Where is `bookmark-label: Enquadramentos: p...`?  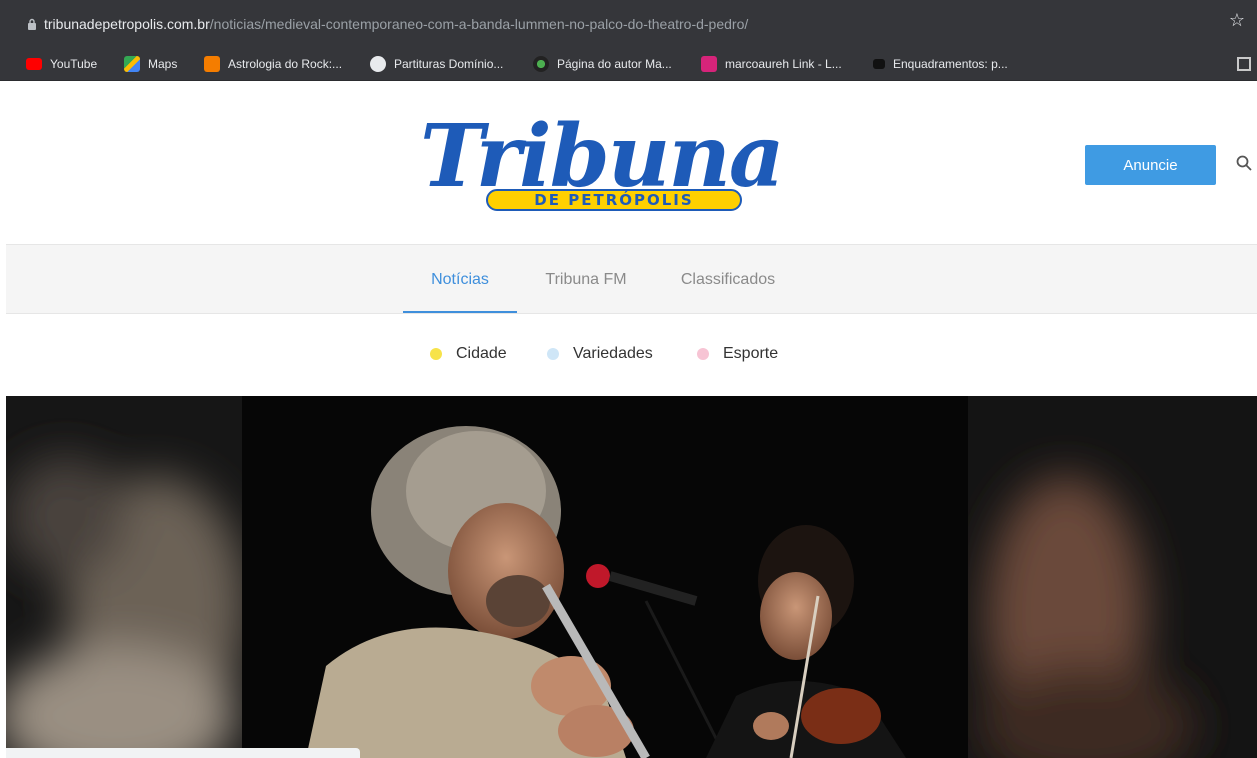
bookmark-label: Enquadramentos: p... is located at coordinates (950, 64).